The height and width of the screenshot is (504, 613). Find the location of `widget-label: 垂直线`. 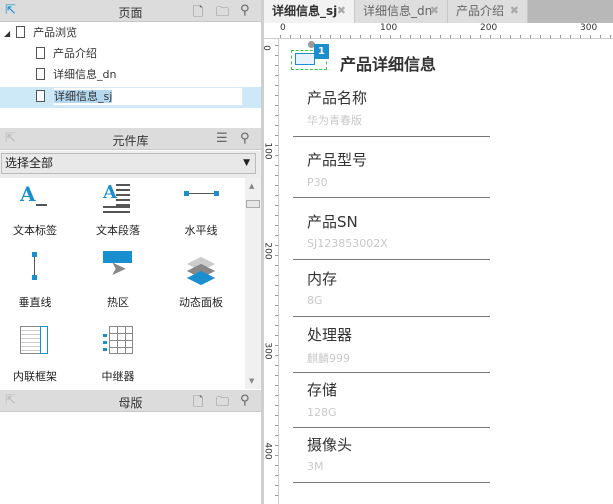

widget-label: 垂直线 is located at coordinates (35, 302).